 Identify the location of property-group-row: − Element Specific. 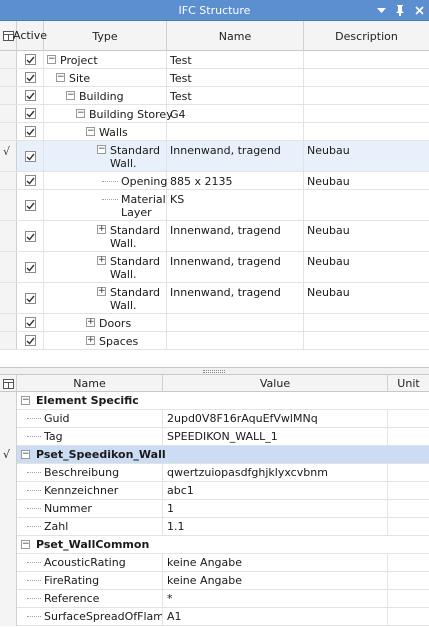
(214, 401).